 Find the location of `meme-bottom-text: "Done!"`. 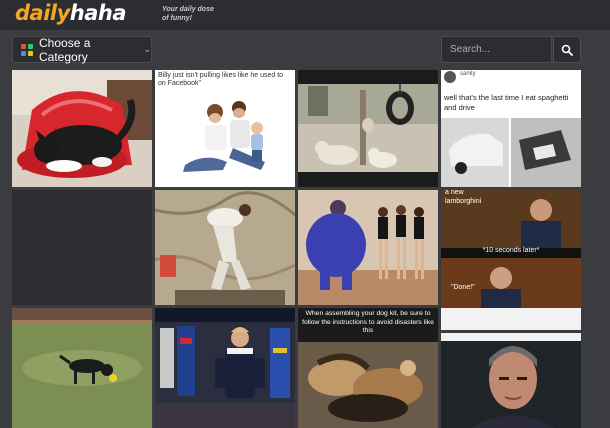

meme-bottom-text: "Done!" is located at coordinates (463, 287).